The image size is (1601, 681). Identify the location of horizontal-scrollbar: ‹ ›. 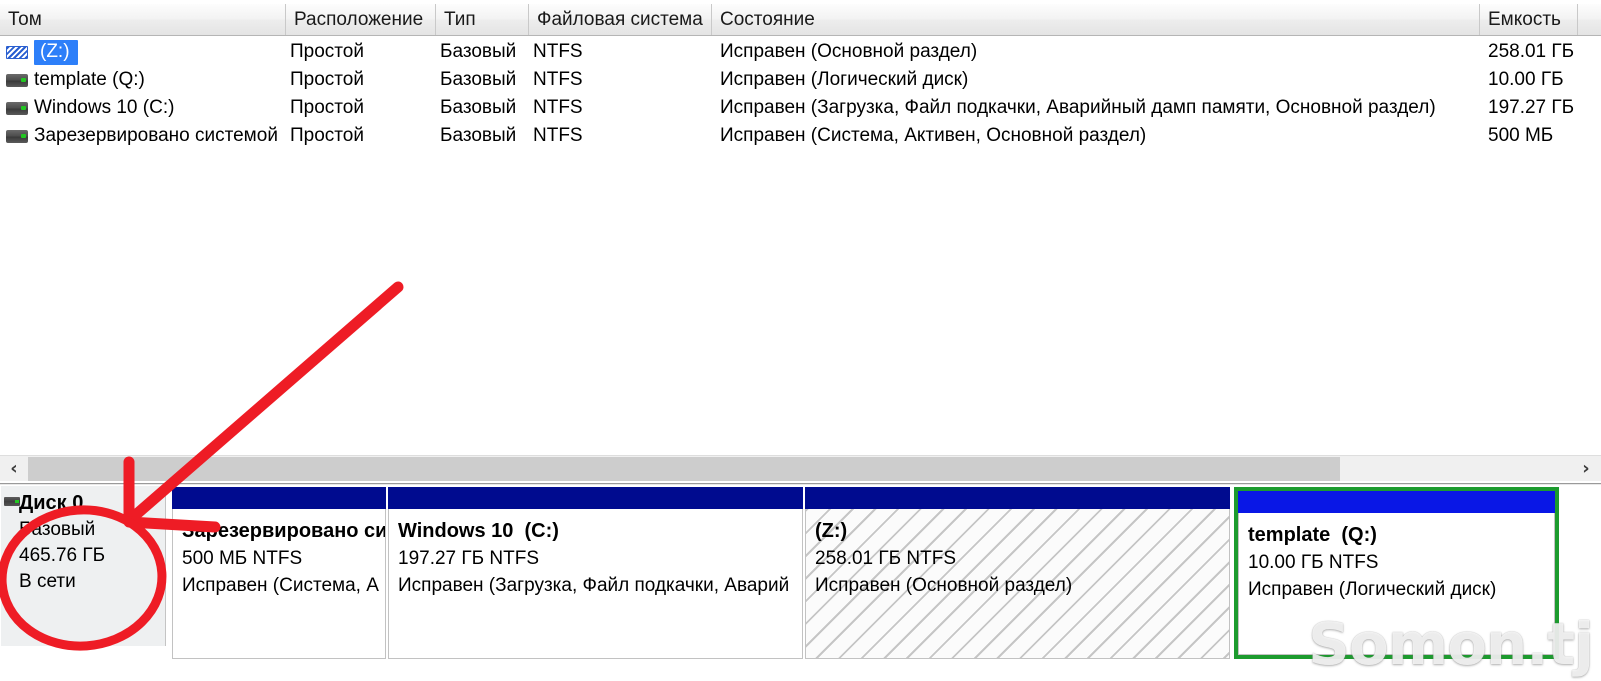
(800, 469).